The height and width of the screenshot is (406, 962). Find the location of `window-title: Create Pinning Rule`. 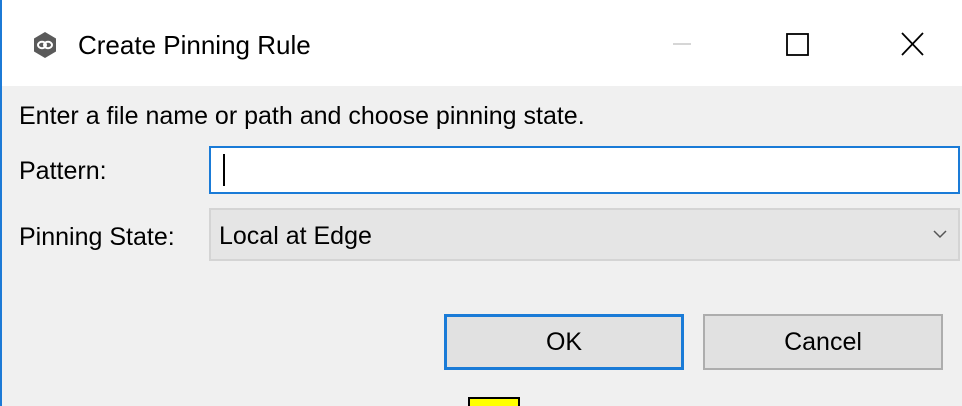

window-title: Create Pinning Rule is located at coordinates (194, 45).